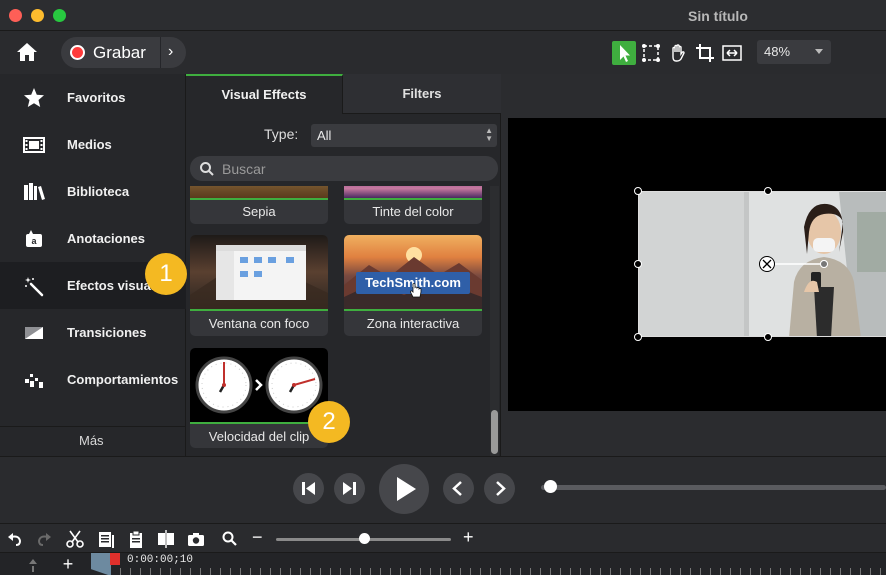  What do you see at coordinates (494, 432) in the screenshot?
I see `scrollbar-thumb` at bounding box center [494, 432].